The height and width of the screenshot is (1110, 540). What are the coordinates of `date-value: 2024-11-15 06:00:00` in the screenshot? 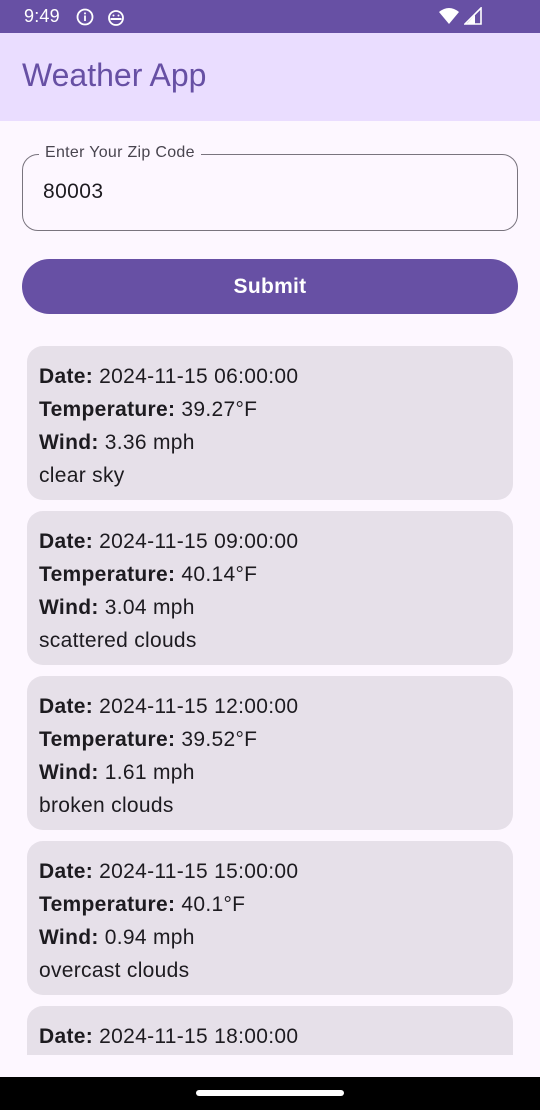 It's located at (199, 376).